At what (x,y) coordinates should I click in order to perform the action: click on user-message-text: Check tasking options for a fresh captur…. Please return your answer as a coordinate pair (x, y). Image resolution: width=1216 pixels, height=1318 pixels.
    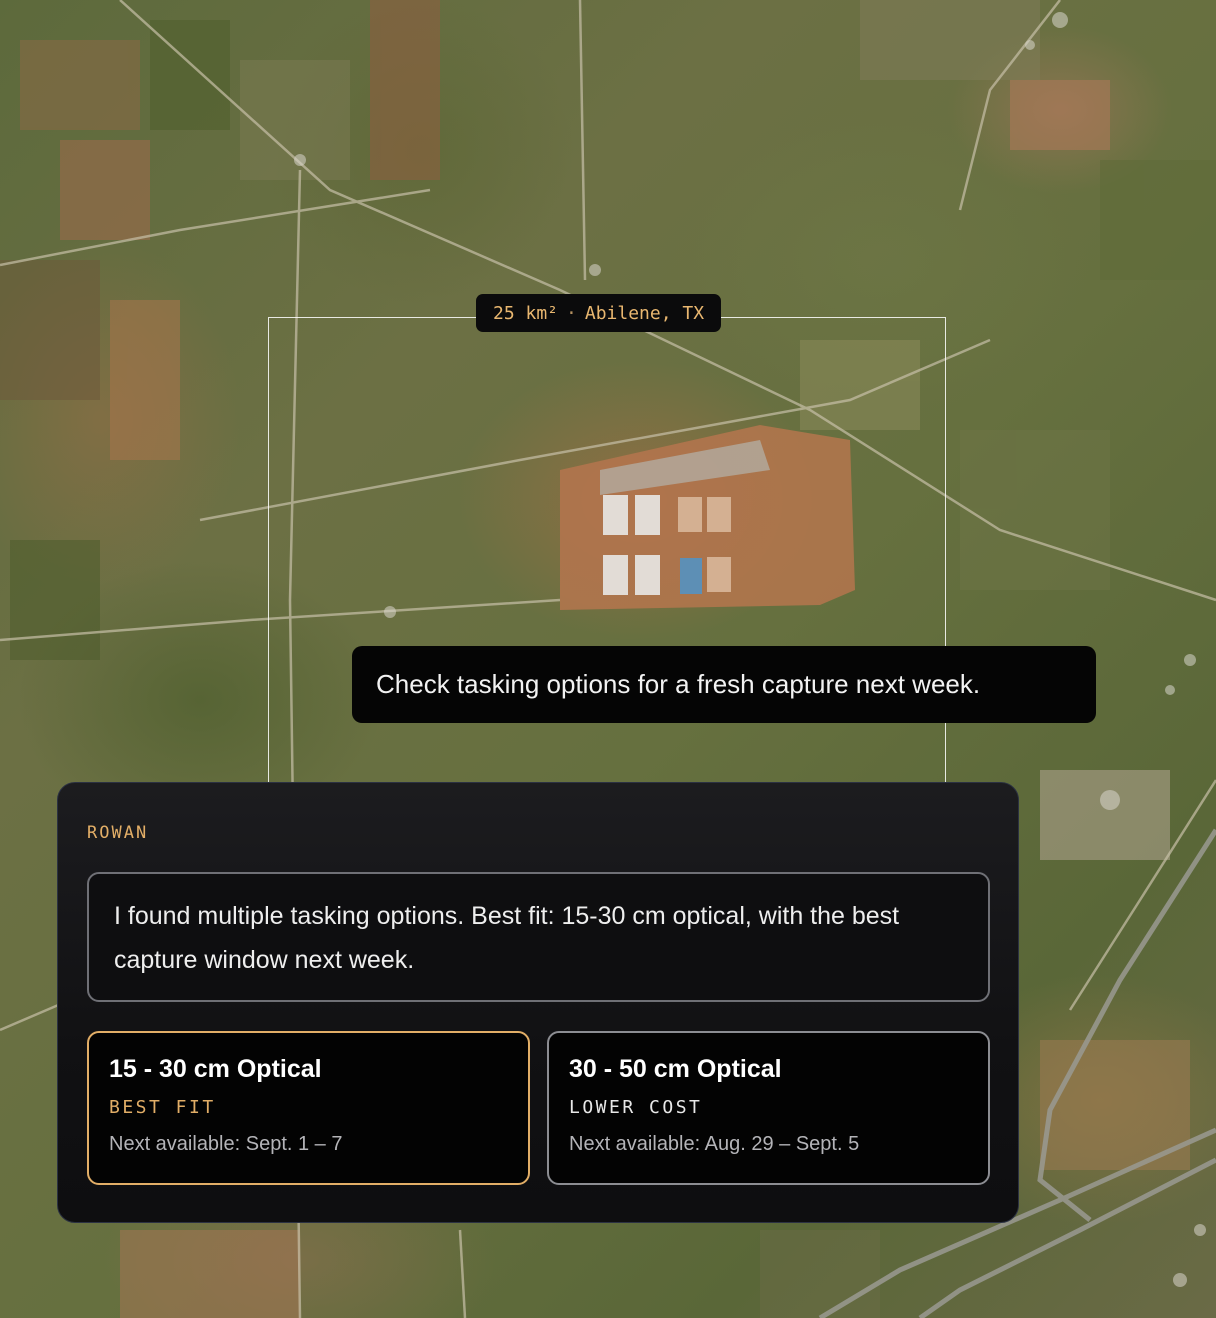
    Looking at the image, I should click on (678, 684).